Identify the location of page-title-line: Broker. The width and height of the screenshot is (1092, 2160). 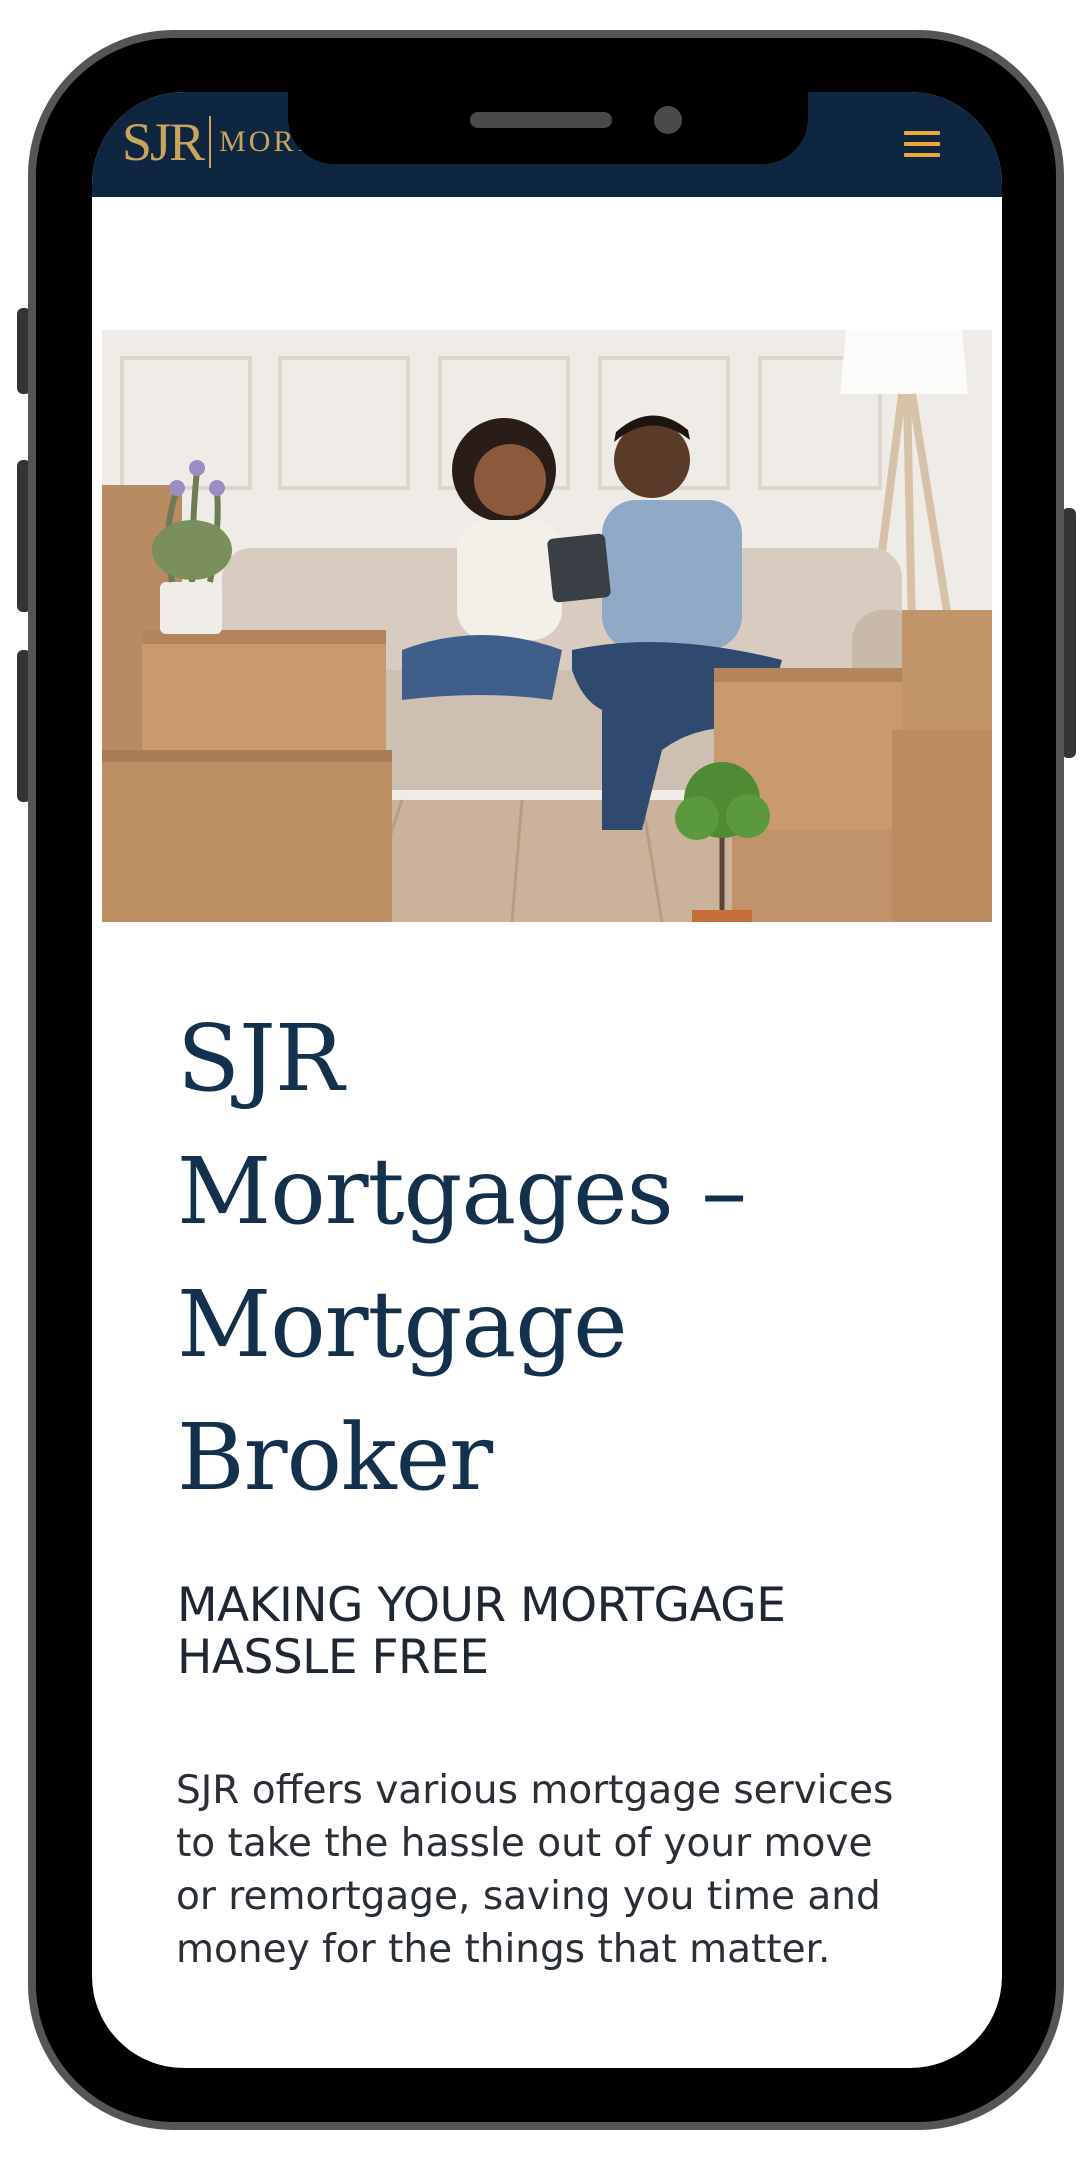
(335, 1457).